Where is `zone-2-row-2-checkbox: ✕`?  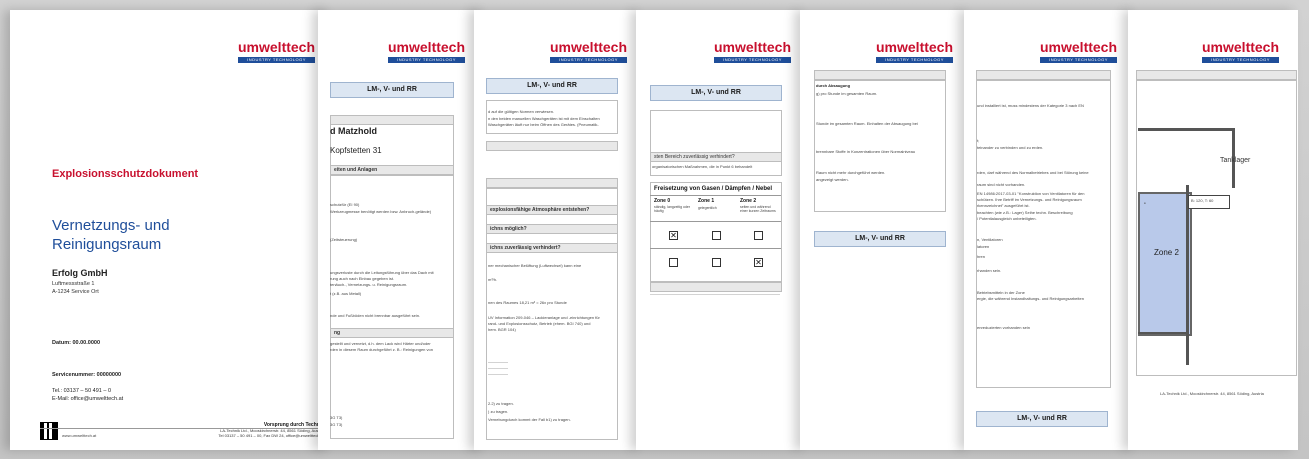 zone-2-row-2-checkbox: ✕ is located at coordinates (758, 262).